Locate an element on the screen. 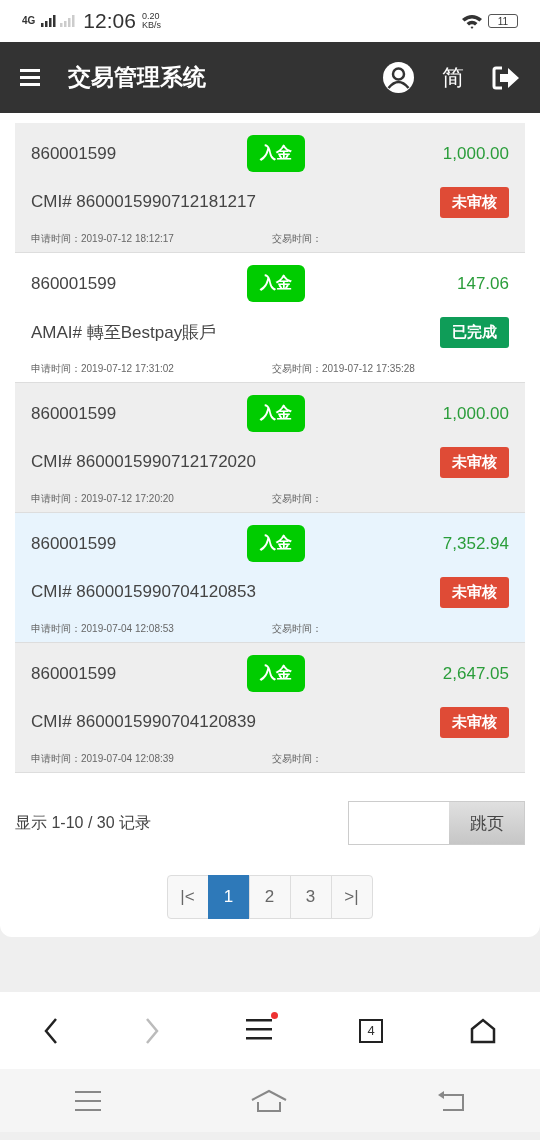 Image resolution: width=540 pixels, height=1140 pixels. trade-time: 交易时间：2019-07-12 17:35:28 is located at coordinates (343, 369).